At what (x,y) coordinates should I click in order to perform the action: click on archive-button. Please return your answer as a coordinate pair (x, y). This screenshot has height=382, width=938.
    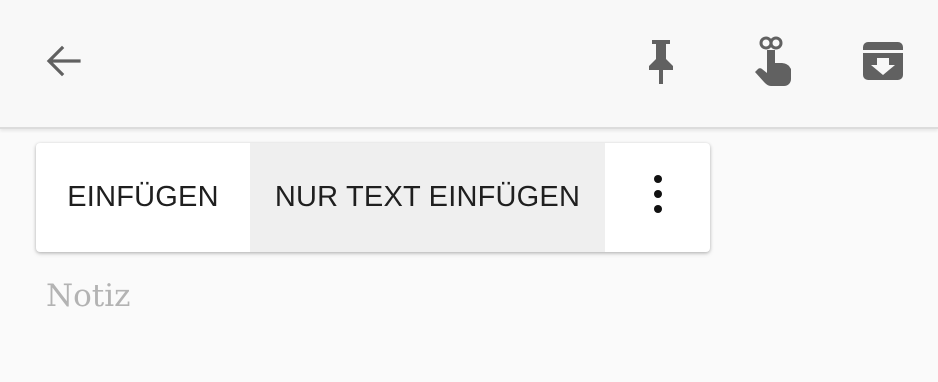
    Looking at the image, I should click on (883, 63).